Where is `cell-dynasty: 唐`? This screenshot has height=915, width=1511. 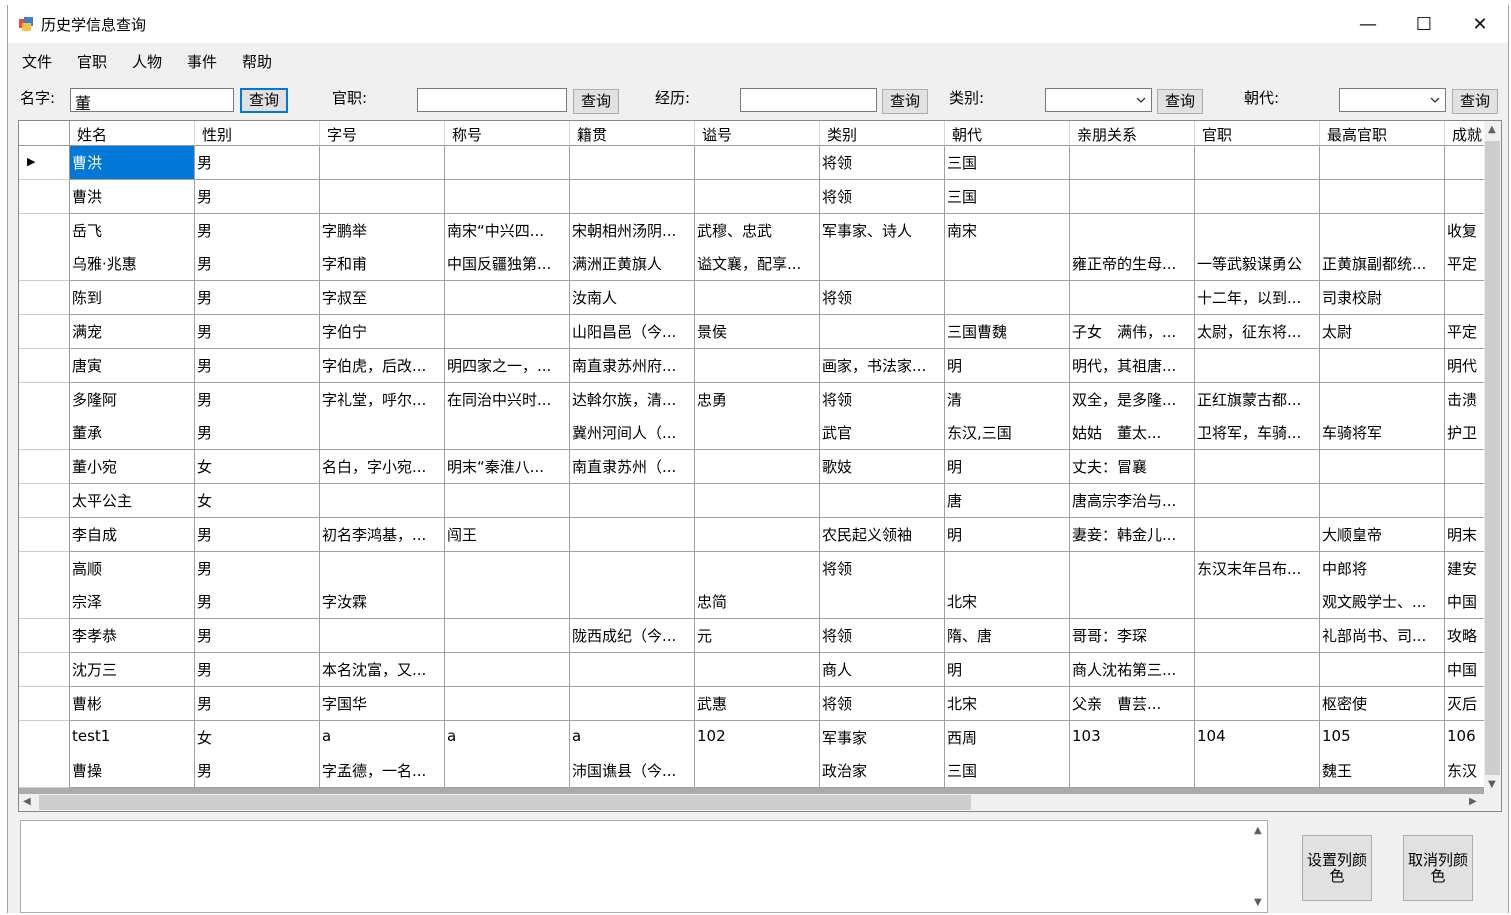
cell-dynasty: 唐 is located at coordinates (1007, 501).